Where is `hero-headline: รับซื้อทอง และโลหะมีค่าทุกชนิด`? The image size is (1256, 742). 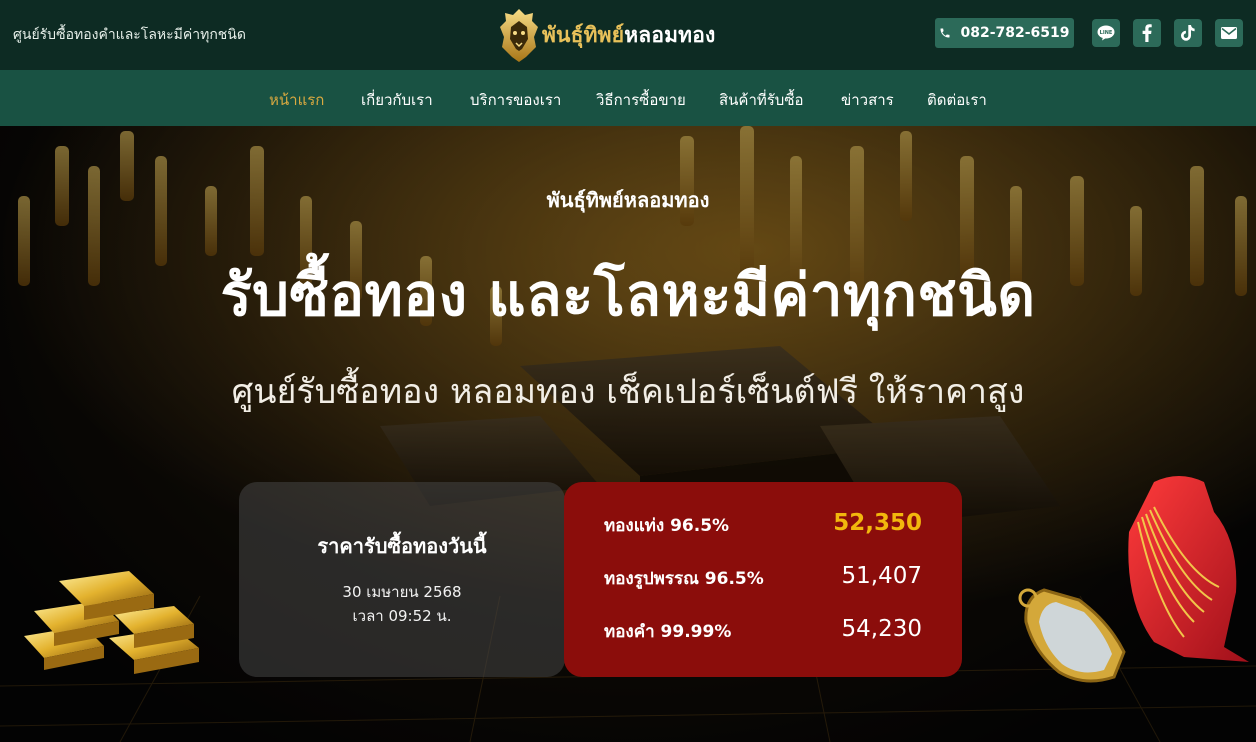
hero-headline: รับซื้อทอง และโลหะมีค่าทุกชนิด is located at coordinates (628, 295).